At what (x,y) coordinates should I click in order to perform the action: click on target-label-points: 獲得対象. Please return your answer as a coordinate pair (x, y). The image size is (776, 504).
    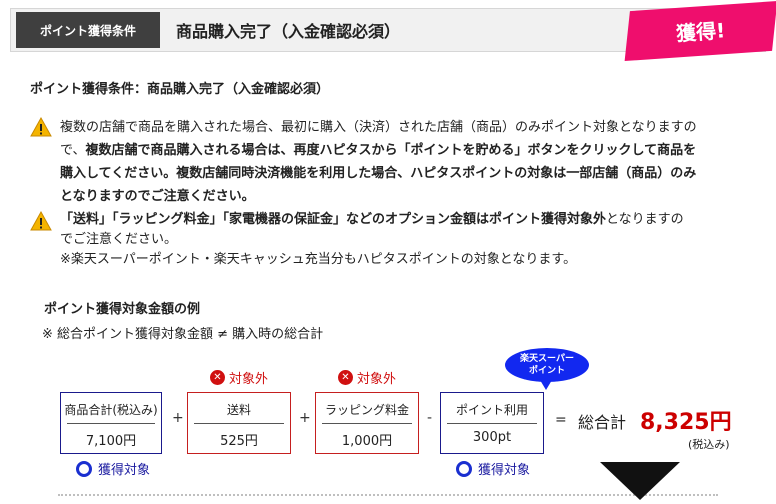
    Looking at the image, I should click on (493, 468).